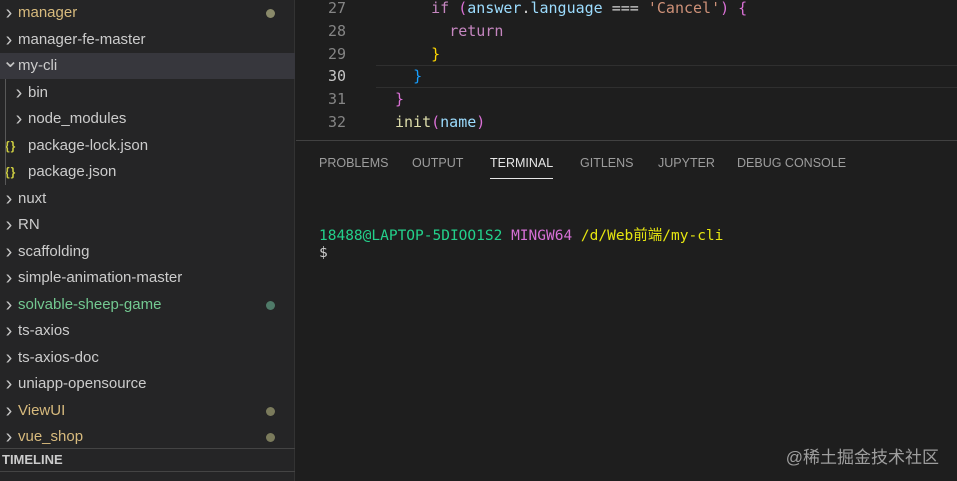  What do you see at coordinates (652, 236) in the screenshot?
I see `terminal-path: /d/Web前端/my-cli` at bounding box center [652, 236].